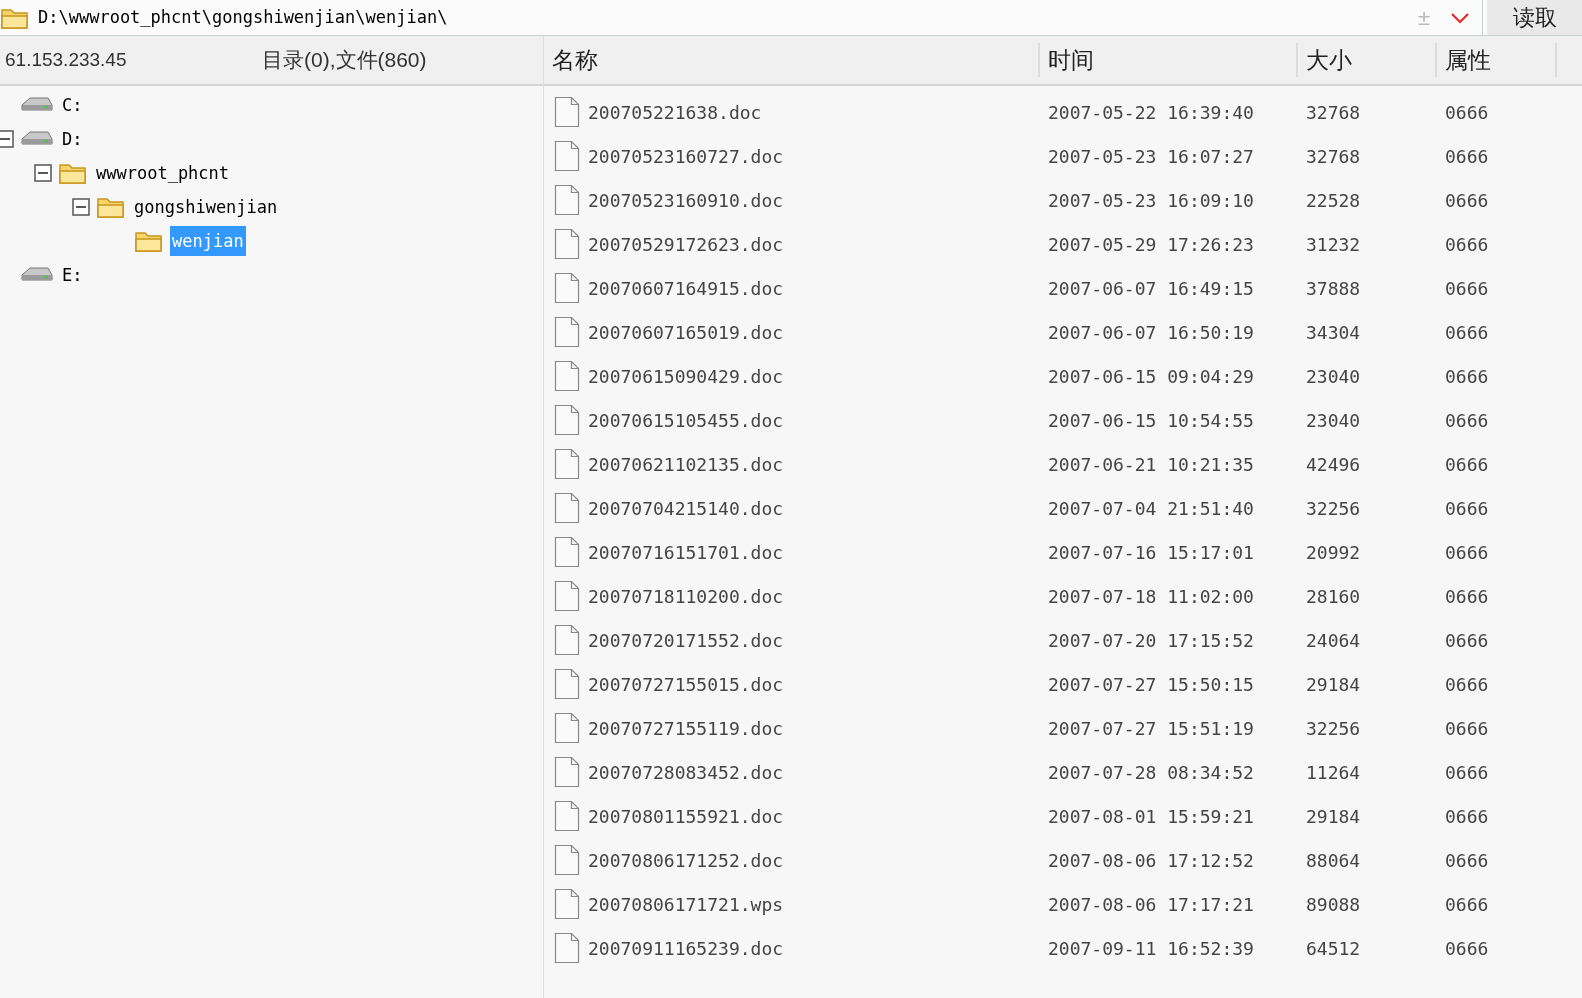 The width and height of the screenshot is (1582, 998). Describe the element at coordinates (686, 376) in the screenshot. I see `file-name: 20070615090429.doc` at that location.